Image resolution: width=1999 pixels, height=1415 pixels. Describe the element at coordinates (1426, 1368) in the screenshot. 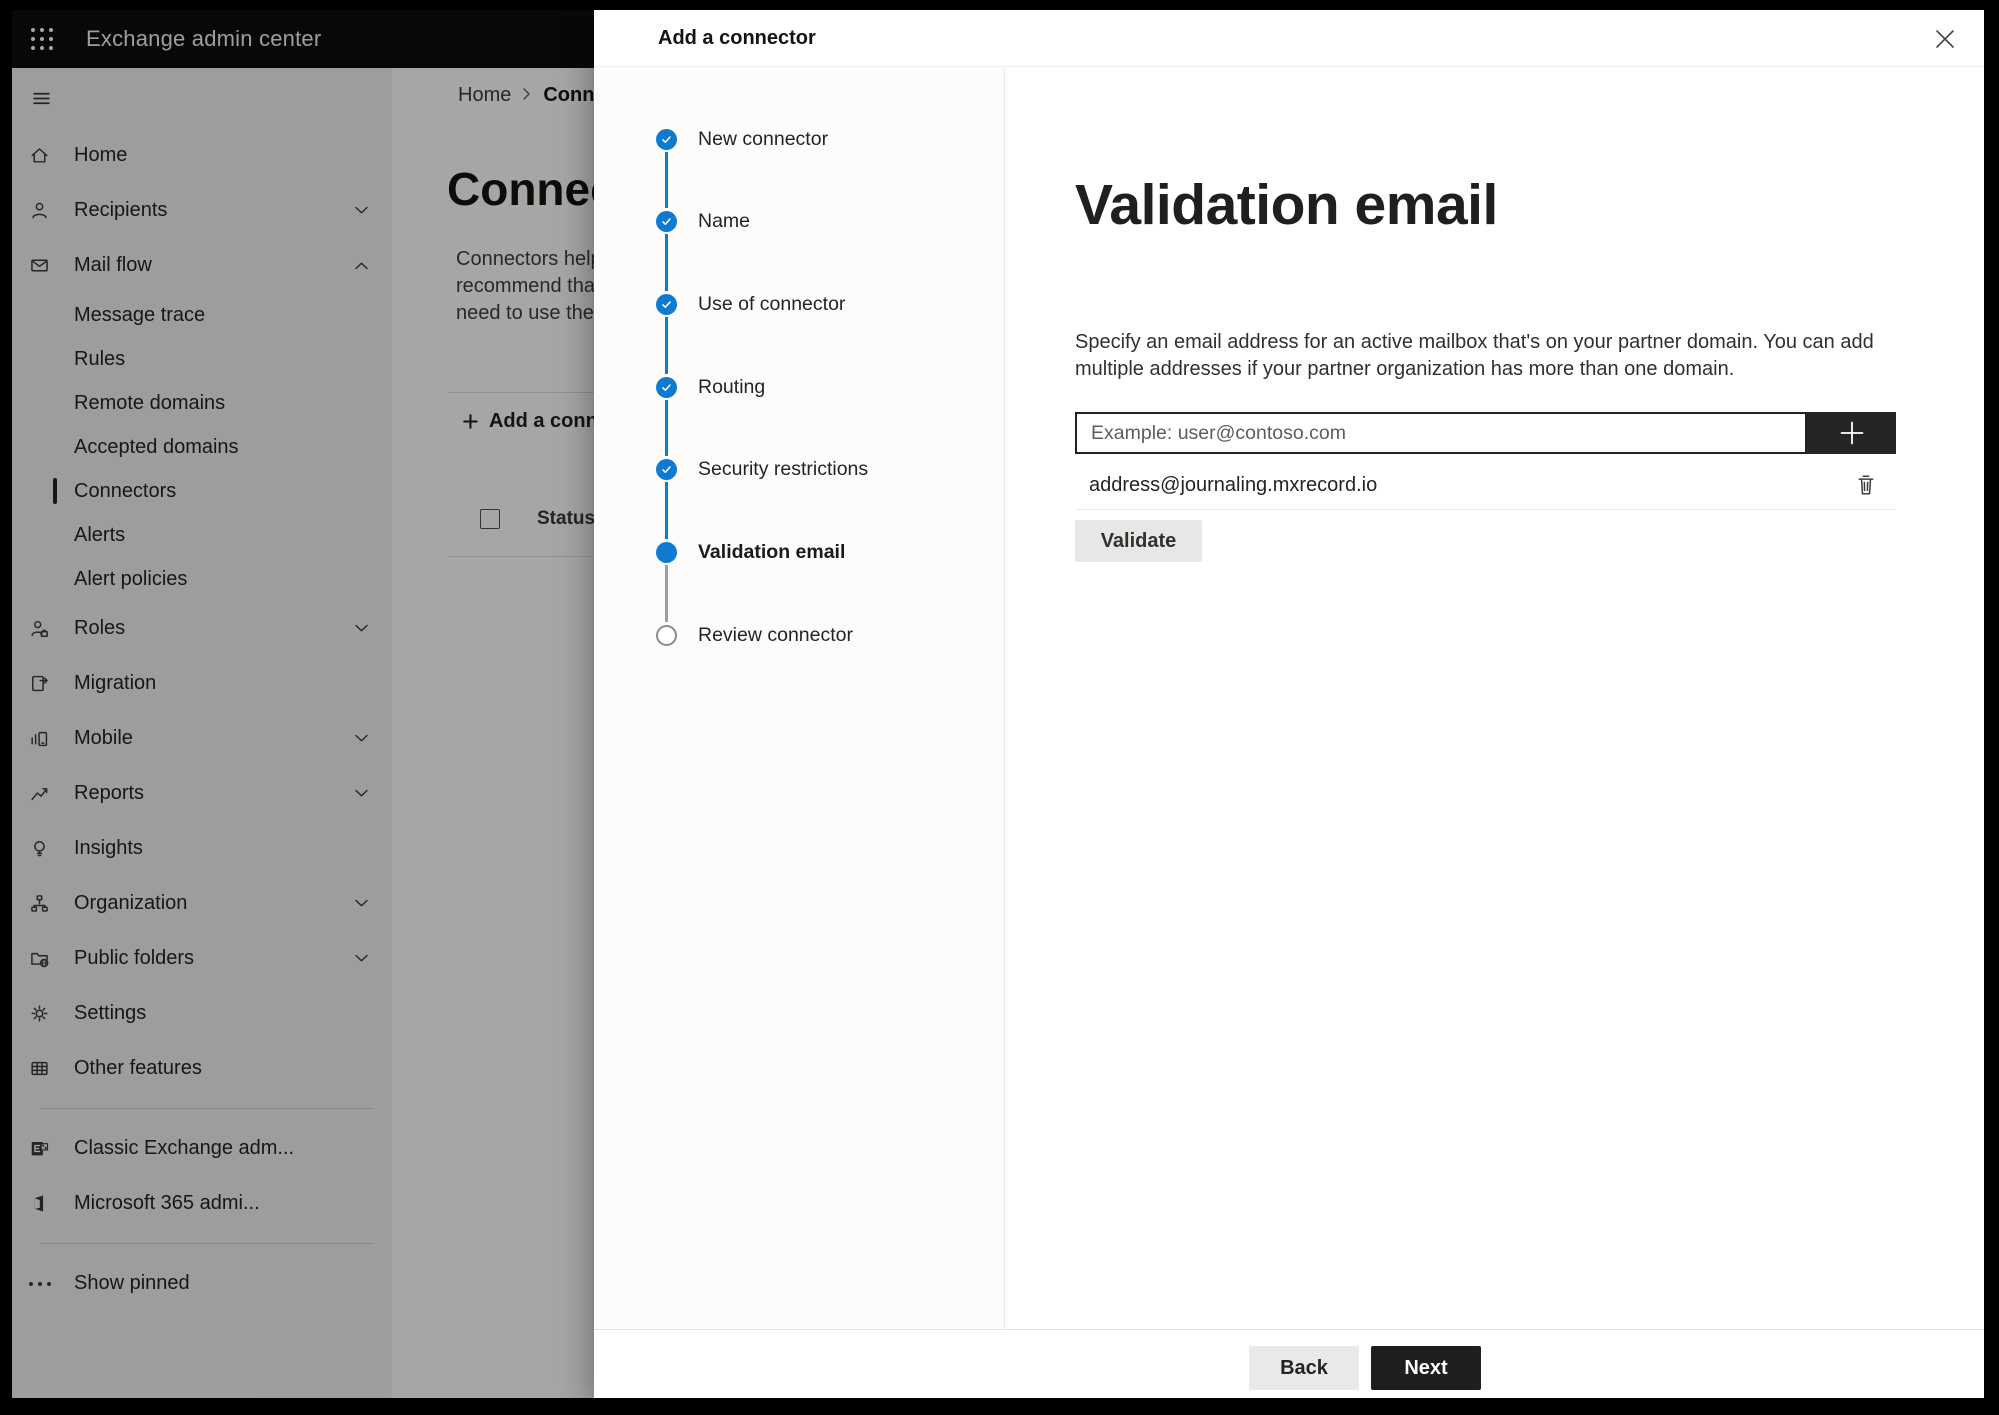

I see `next-button: Next` at that location.